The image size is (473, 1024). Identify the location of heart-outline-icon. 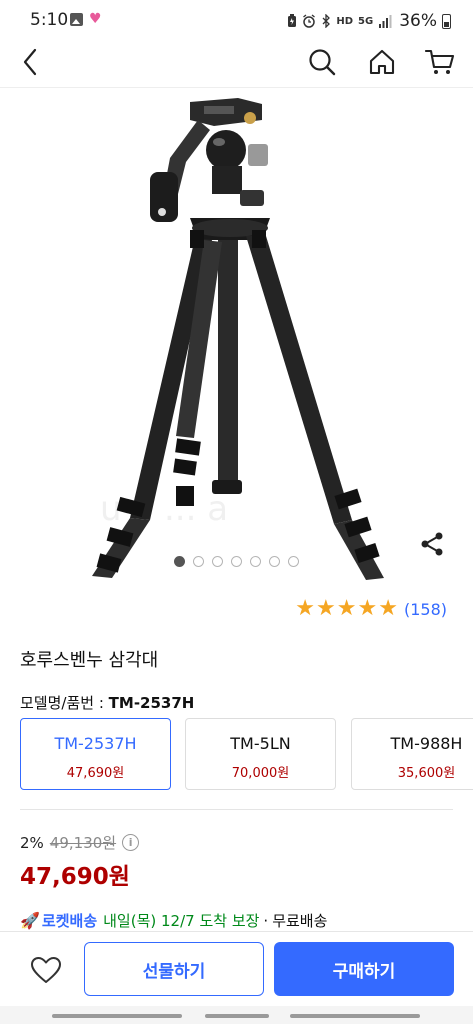
(46, 970).